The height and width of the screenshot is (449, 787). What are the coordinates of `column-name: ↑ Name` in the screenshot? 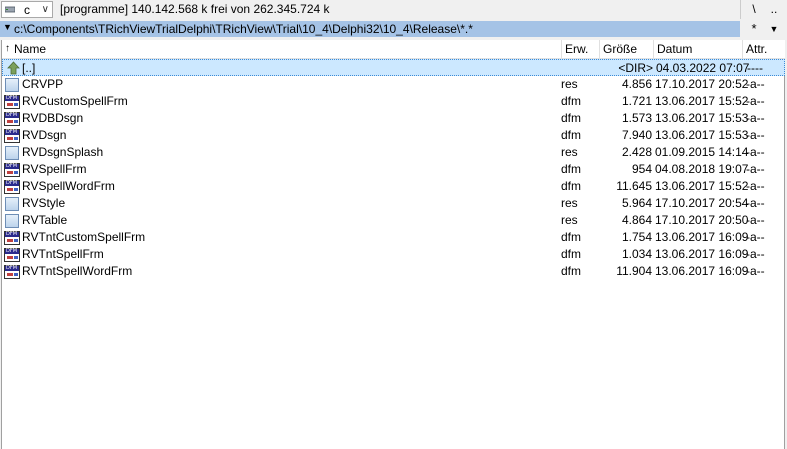 It's located at (282, 49).